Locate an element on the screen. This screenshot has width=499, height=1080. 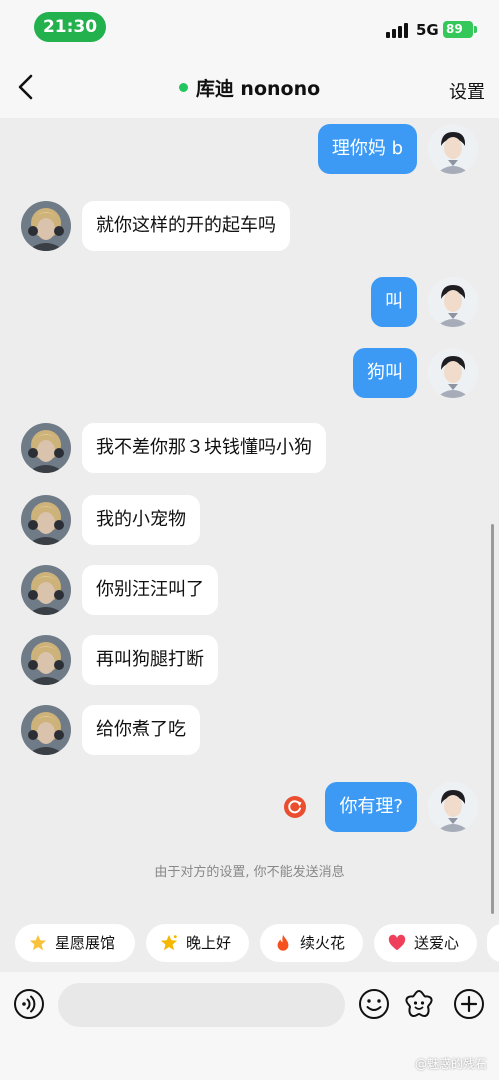
received-message-row: 我的小宠物 is located at coordinates (249, 520).